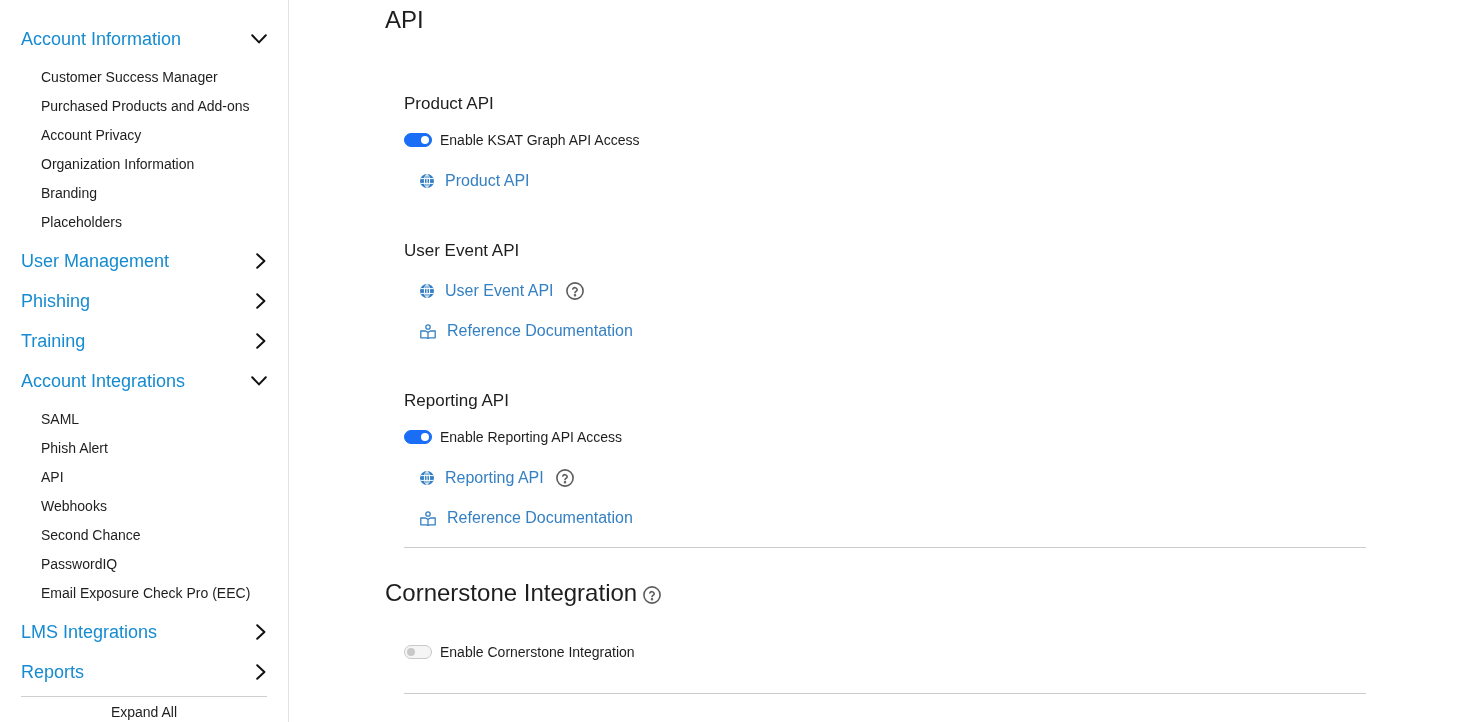  Describe the element at coordinates (537, 652) in the screenshot. I see `toggle-label: Enable Cornerstone Integration` at that location.